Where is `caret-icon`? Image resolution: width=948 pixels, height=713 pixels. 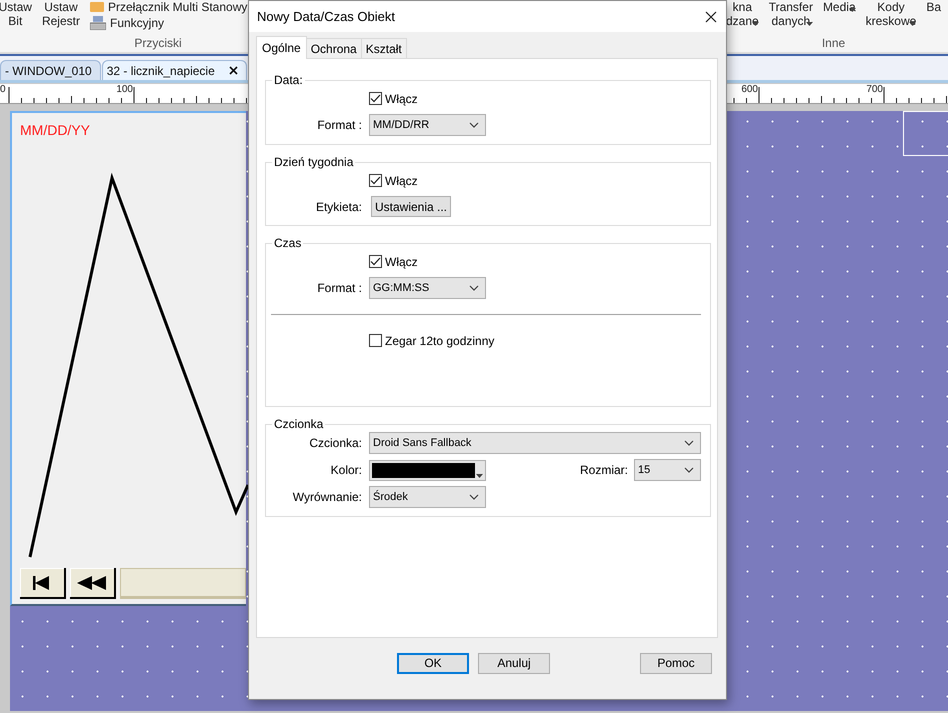
caret-icon is located at coordinates (479, 476).